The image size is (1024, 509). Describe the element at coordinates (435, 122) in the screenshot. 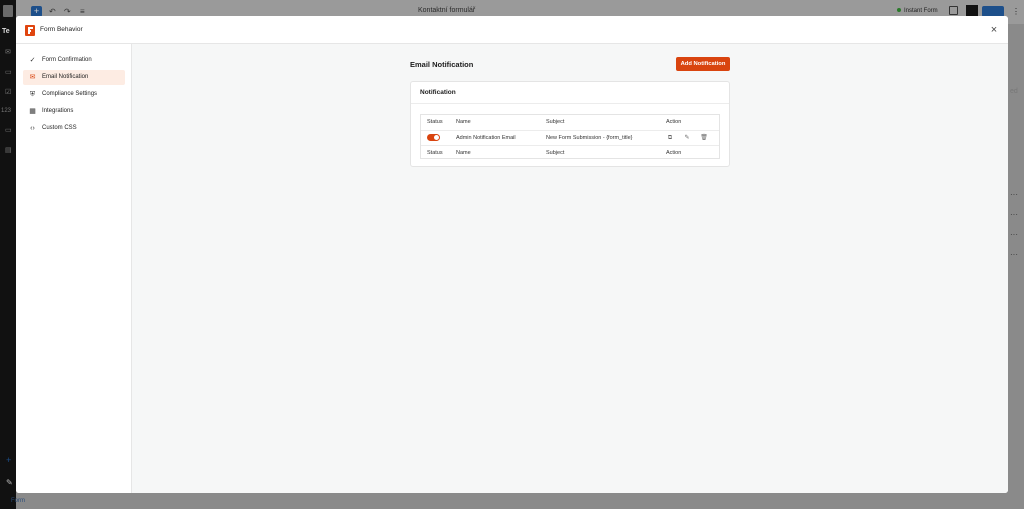

I see `column-header-status: Status` at that location.